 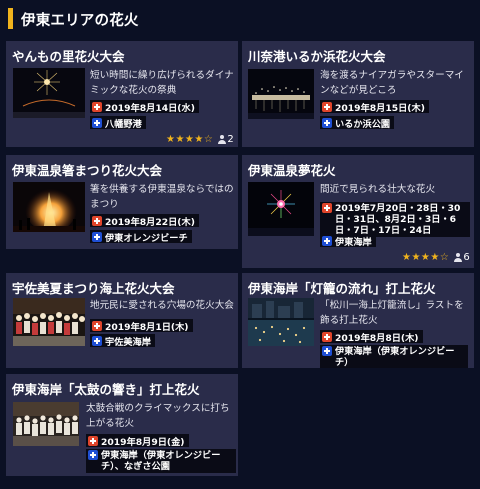 What do you see at coordinates (87, 169) in the screenshot?
I see `event-title: 伊東温泉箸まつり花火大会` at bounding box center [87, 169].